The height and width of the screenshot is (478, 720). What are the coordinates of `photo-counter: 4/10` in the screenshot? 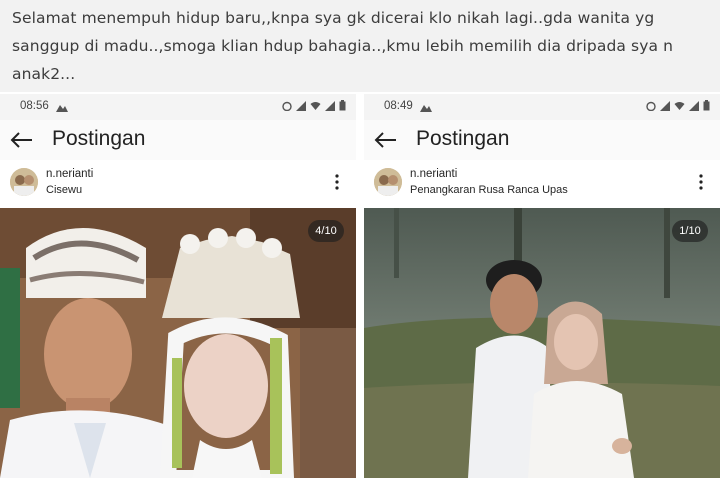 It's located at (326, 231).